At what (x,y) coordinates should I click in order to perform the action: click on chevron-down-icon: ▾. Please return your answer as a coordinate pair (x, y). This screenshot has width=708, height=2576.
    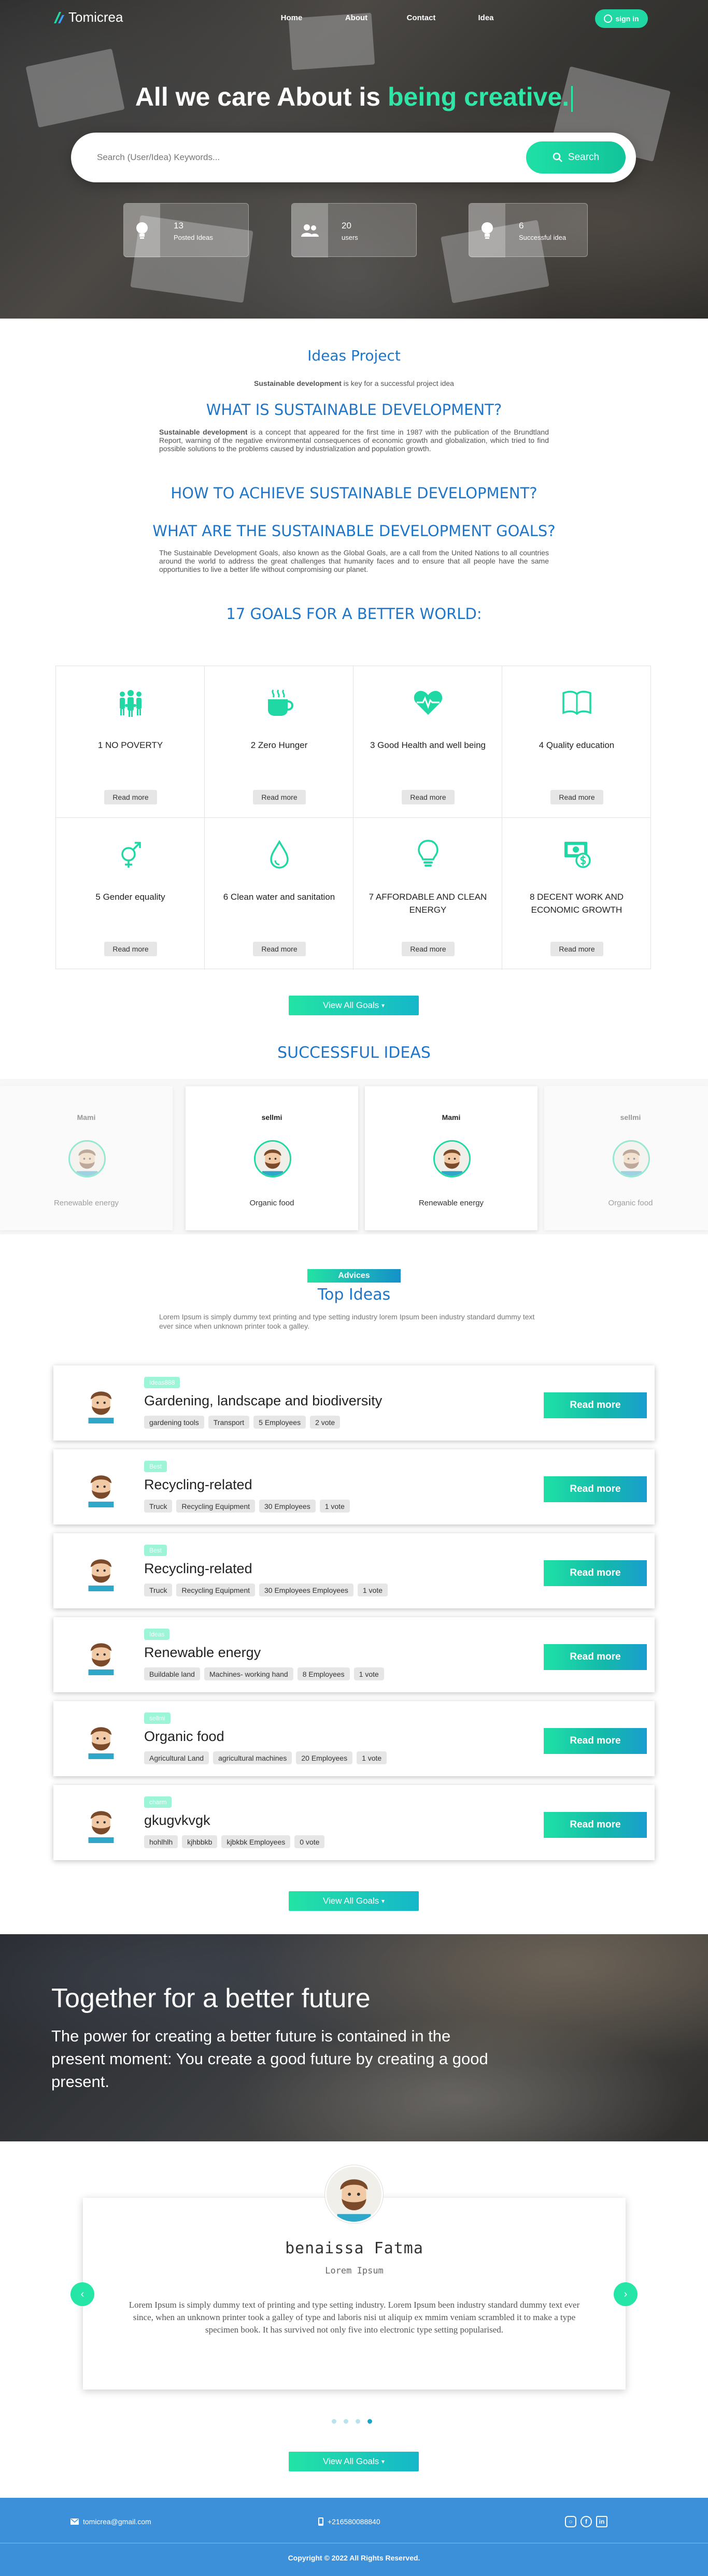
    Looking at the image, I should click on (383, 1005).